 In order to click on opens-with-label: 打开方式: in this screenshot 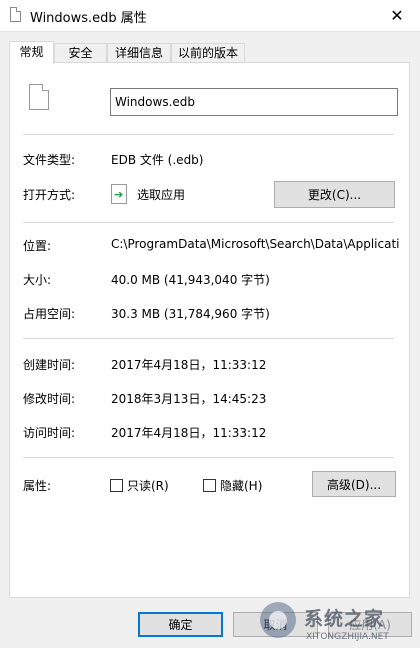, I will do `click(49, 195)`.